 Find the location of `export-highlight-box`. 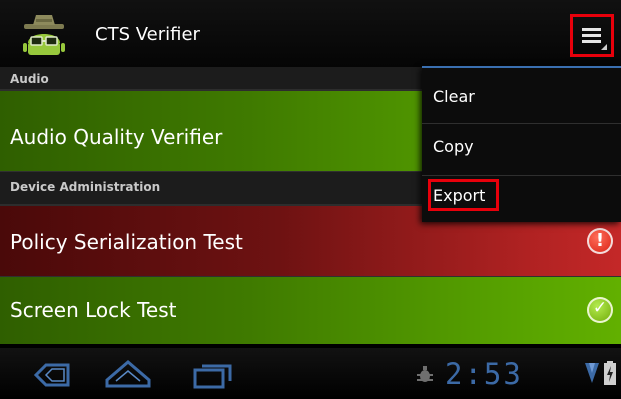

export-highlight-box is located at coordinates (463, 195).